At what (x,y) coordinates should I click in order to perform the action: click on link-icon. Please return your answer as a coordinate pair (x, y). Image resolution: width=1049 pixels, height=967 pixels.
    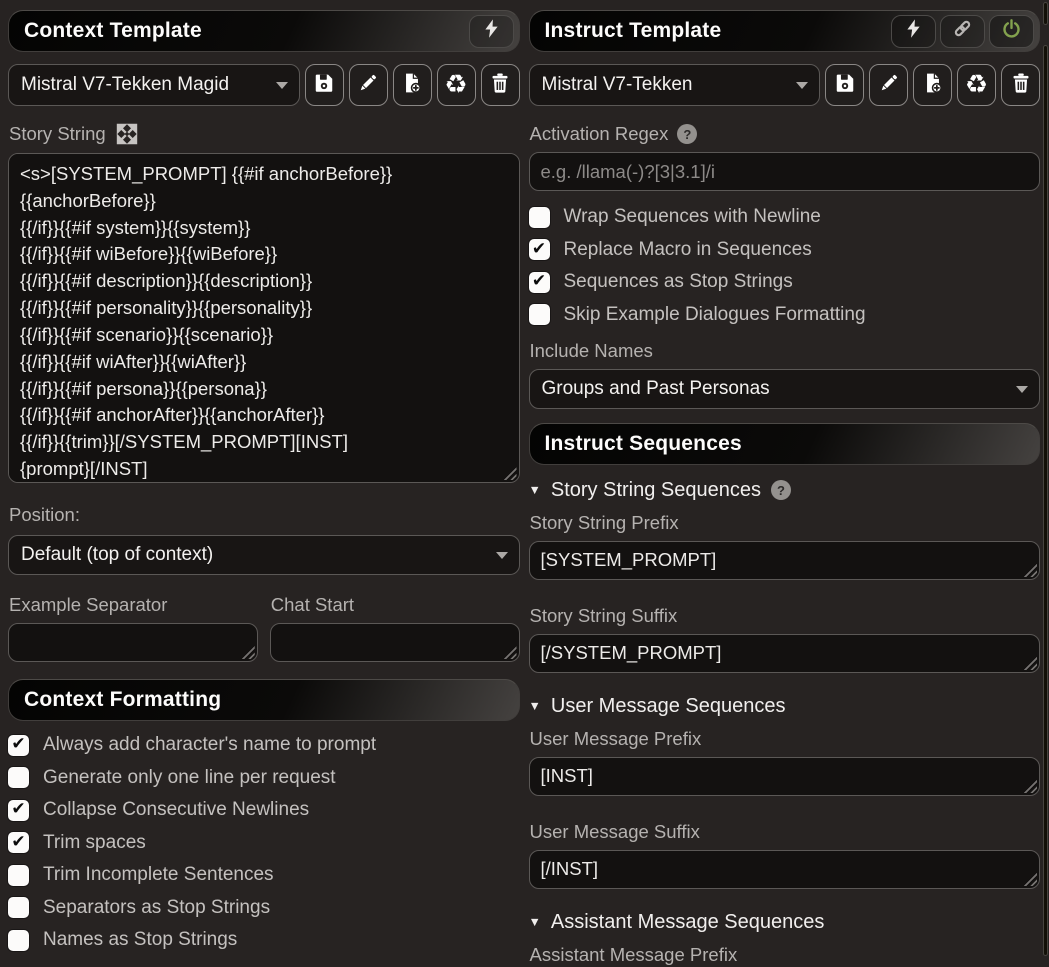
    Looking at the image, I should click on (962, 31).